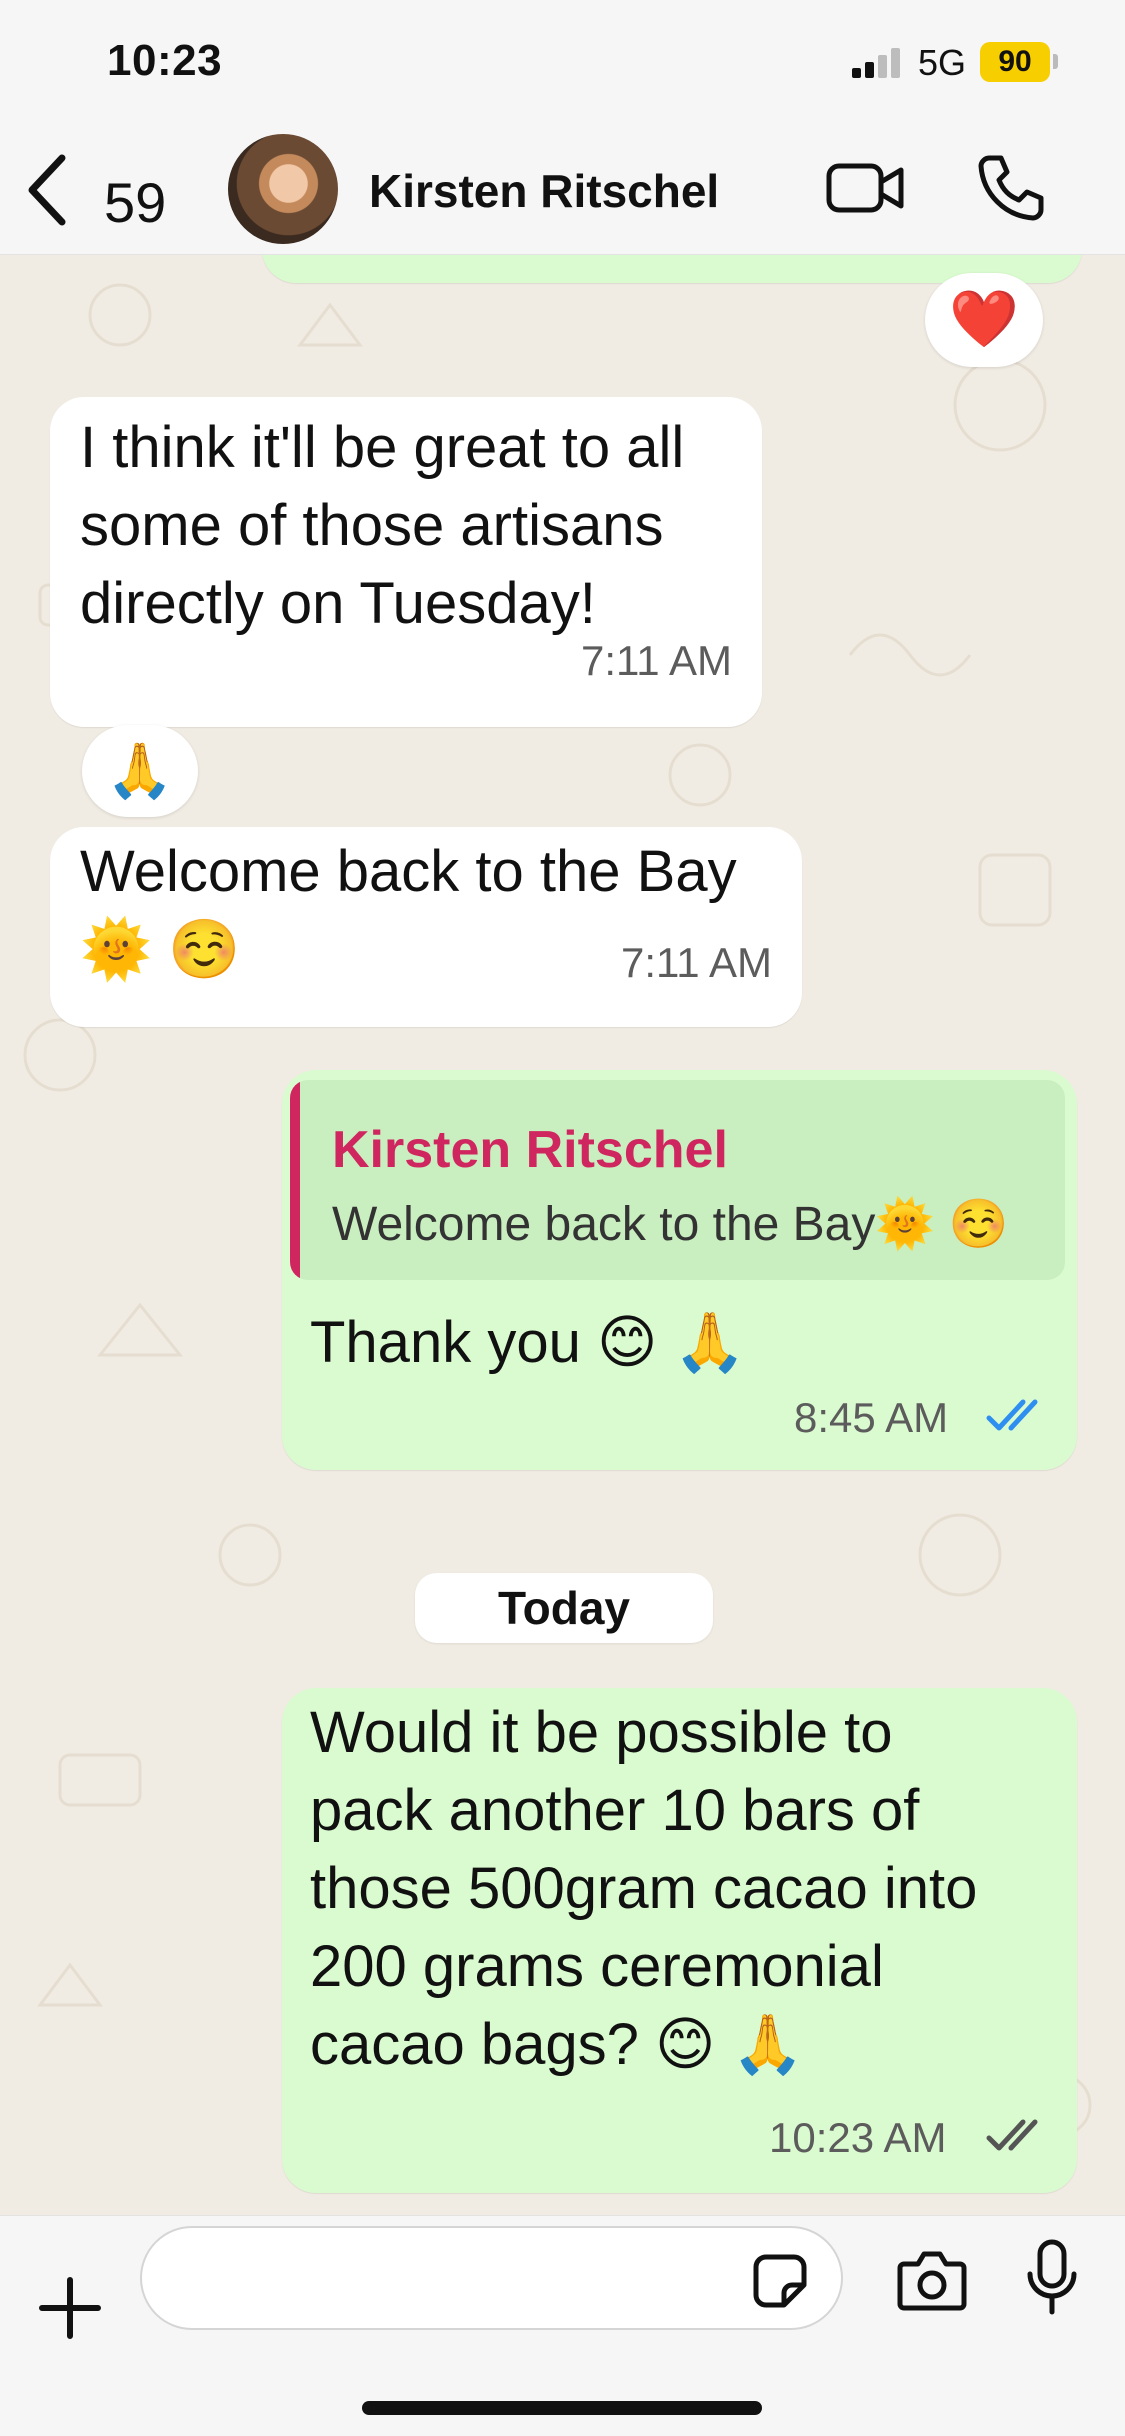 This screenshot has height=2436, width=1125. I want to click on message-time: 10:23 AM, so click(858, 2137).